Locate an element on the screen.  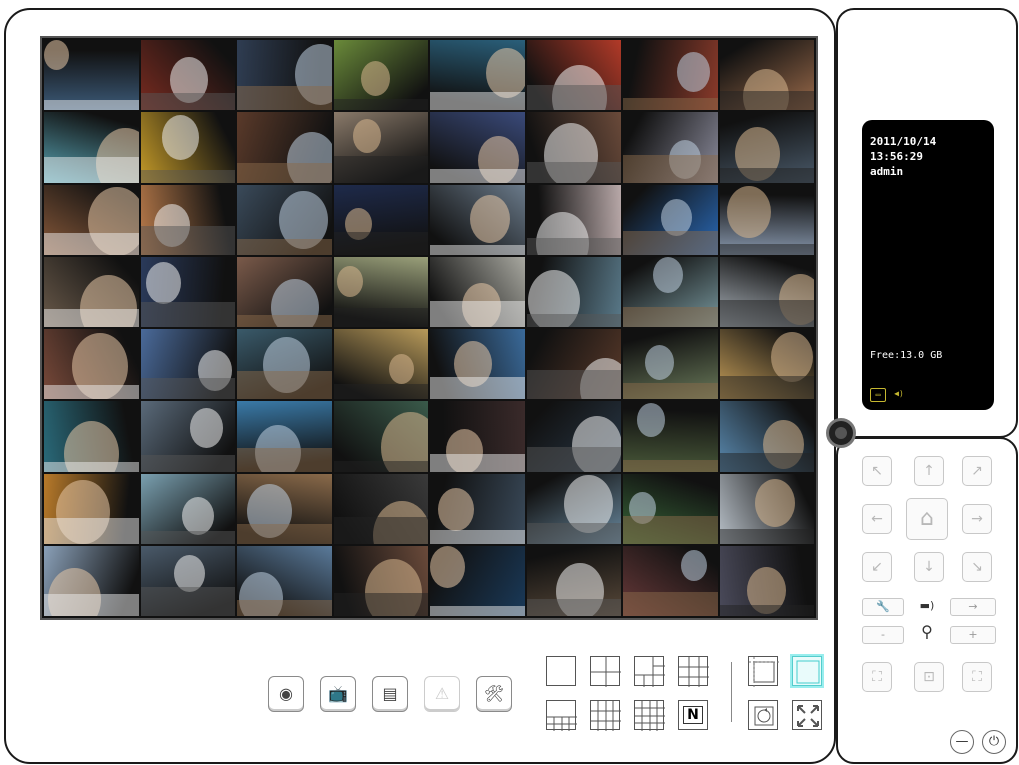
playback-button: 📺 is located at coordinates (338, 694).